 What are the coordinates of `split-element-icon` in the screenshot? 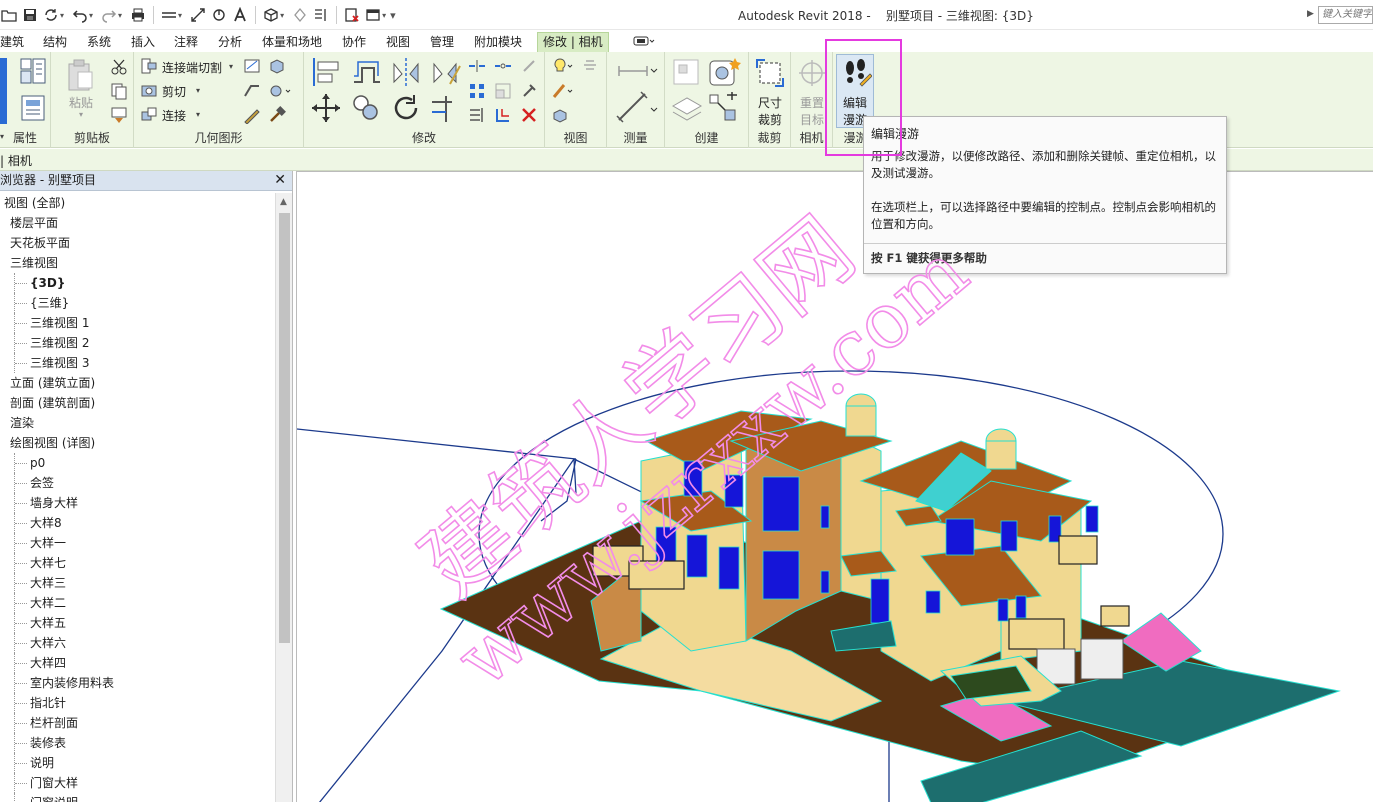 It's located at (477, 66).